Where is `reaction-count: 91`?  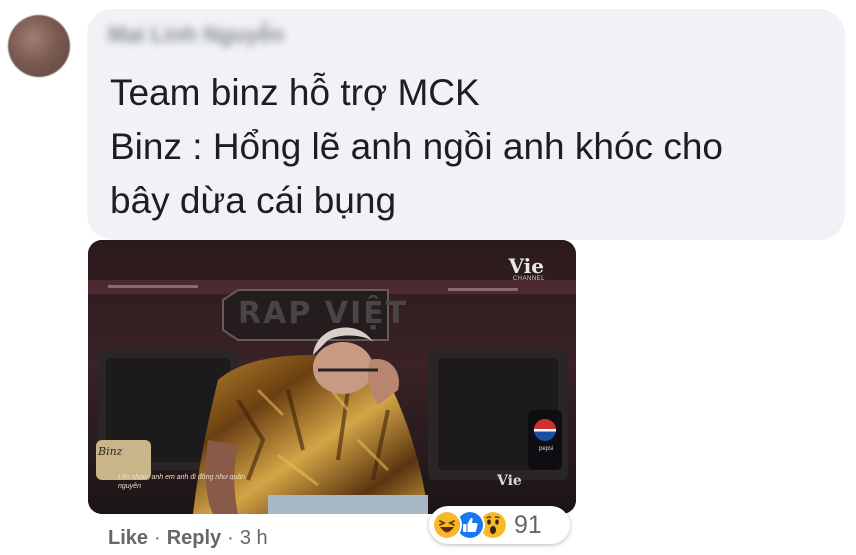 reaction-count: 91 is located at coordinates (528, 525).